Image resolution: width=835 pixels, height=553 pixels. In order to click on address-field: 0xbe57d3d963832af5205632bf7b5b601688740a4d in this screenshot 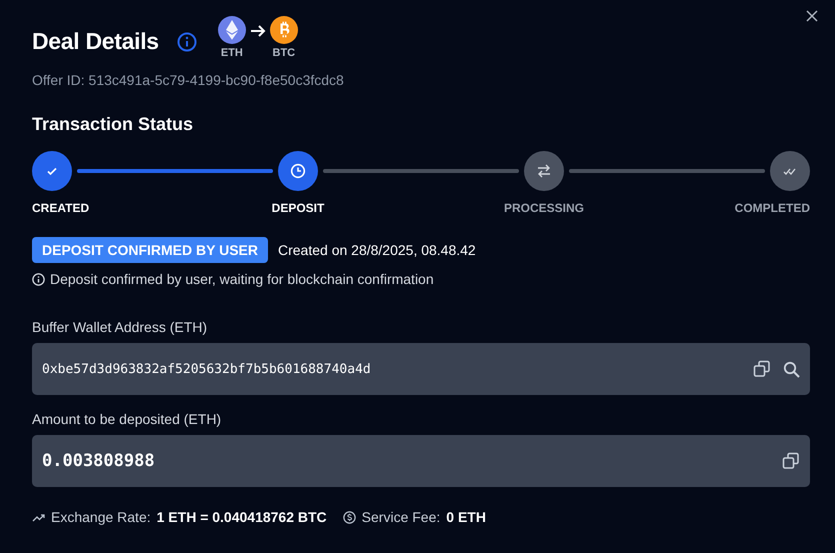, I will do `click(421, 369)`.